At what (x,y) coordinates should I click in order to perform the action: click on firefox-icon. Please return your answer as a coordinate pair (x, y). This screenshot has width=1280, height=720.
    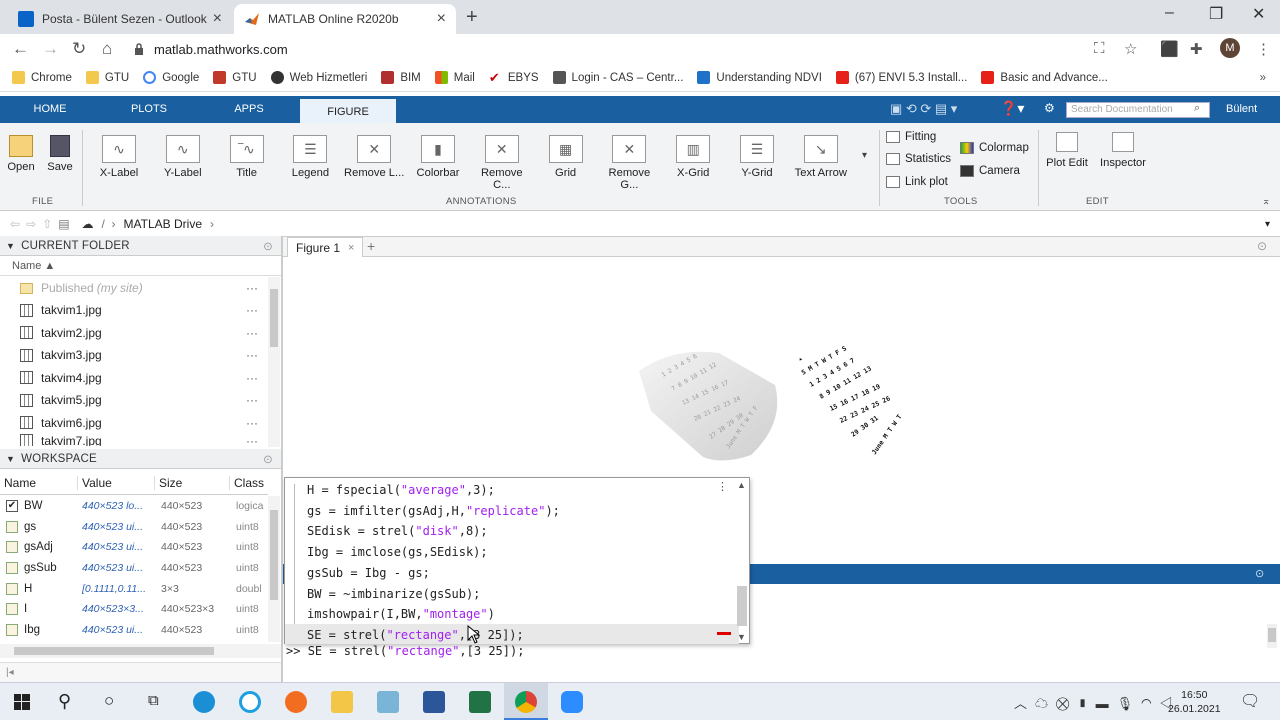
    Looking at the image, I should click on (296, 702).